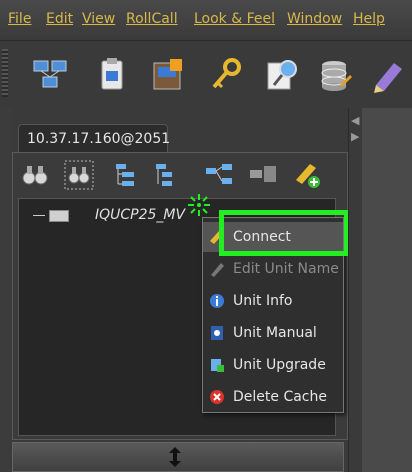 The height and width of the screenshot is (472, 412). I want to click on add-unit-icon, so click(307, 175).